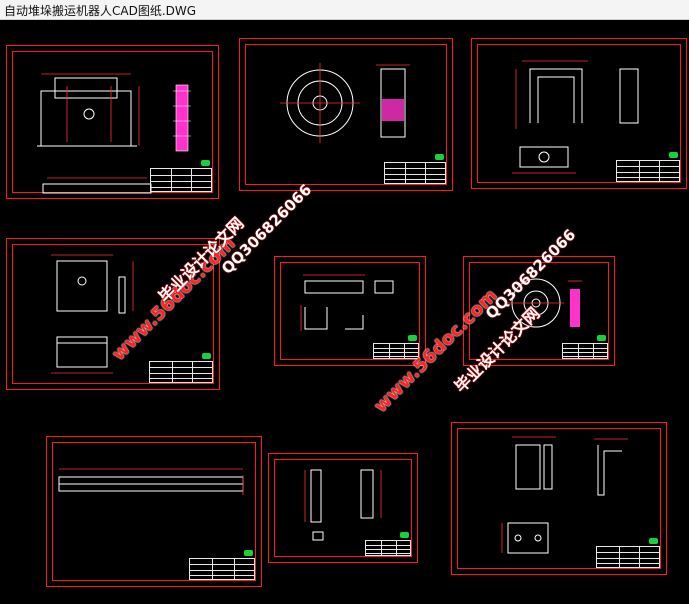 The image size is (689, 604). What do you see at coordinates (350, 311) in the screenshot?
I see `sheet-5-angle-plate` at bounding box center [350, 311].